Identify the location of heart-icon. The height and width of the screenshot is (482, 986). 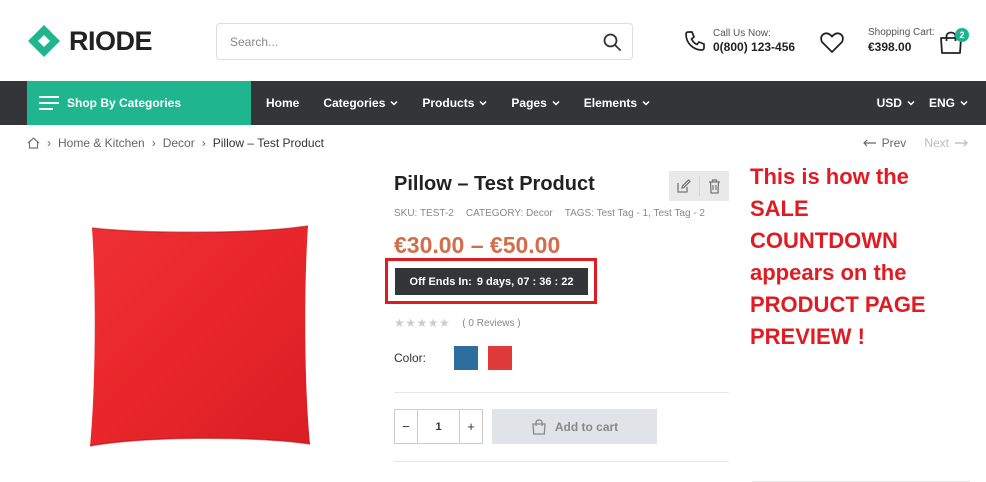
(832, 42).